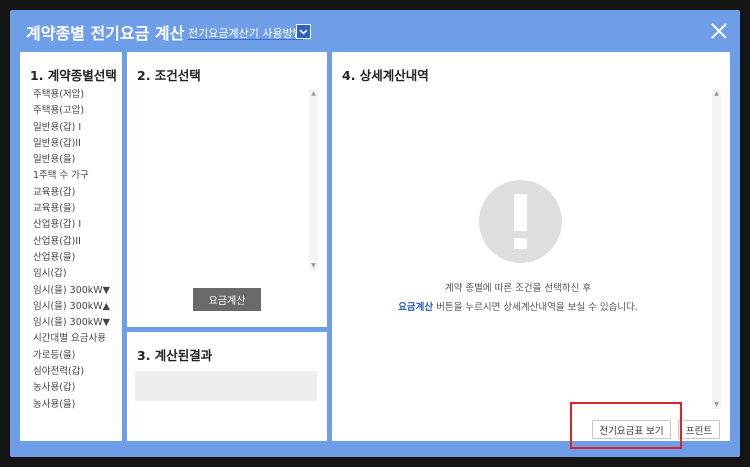 Image resolution: width=750 pixels, height=467 pixels. Describe the element at coordinates (71, 388) in the screenshot. I see `contract-type-item: 농사용(갑)` at that location.